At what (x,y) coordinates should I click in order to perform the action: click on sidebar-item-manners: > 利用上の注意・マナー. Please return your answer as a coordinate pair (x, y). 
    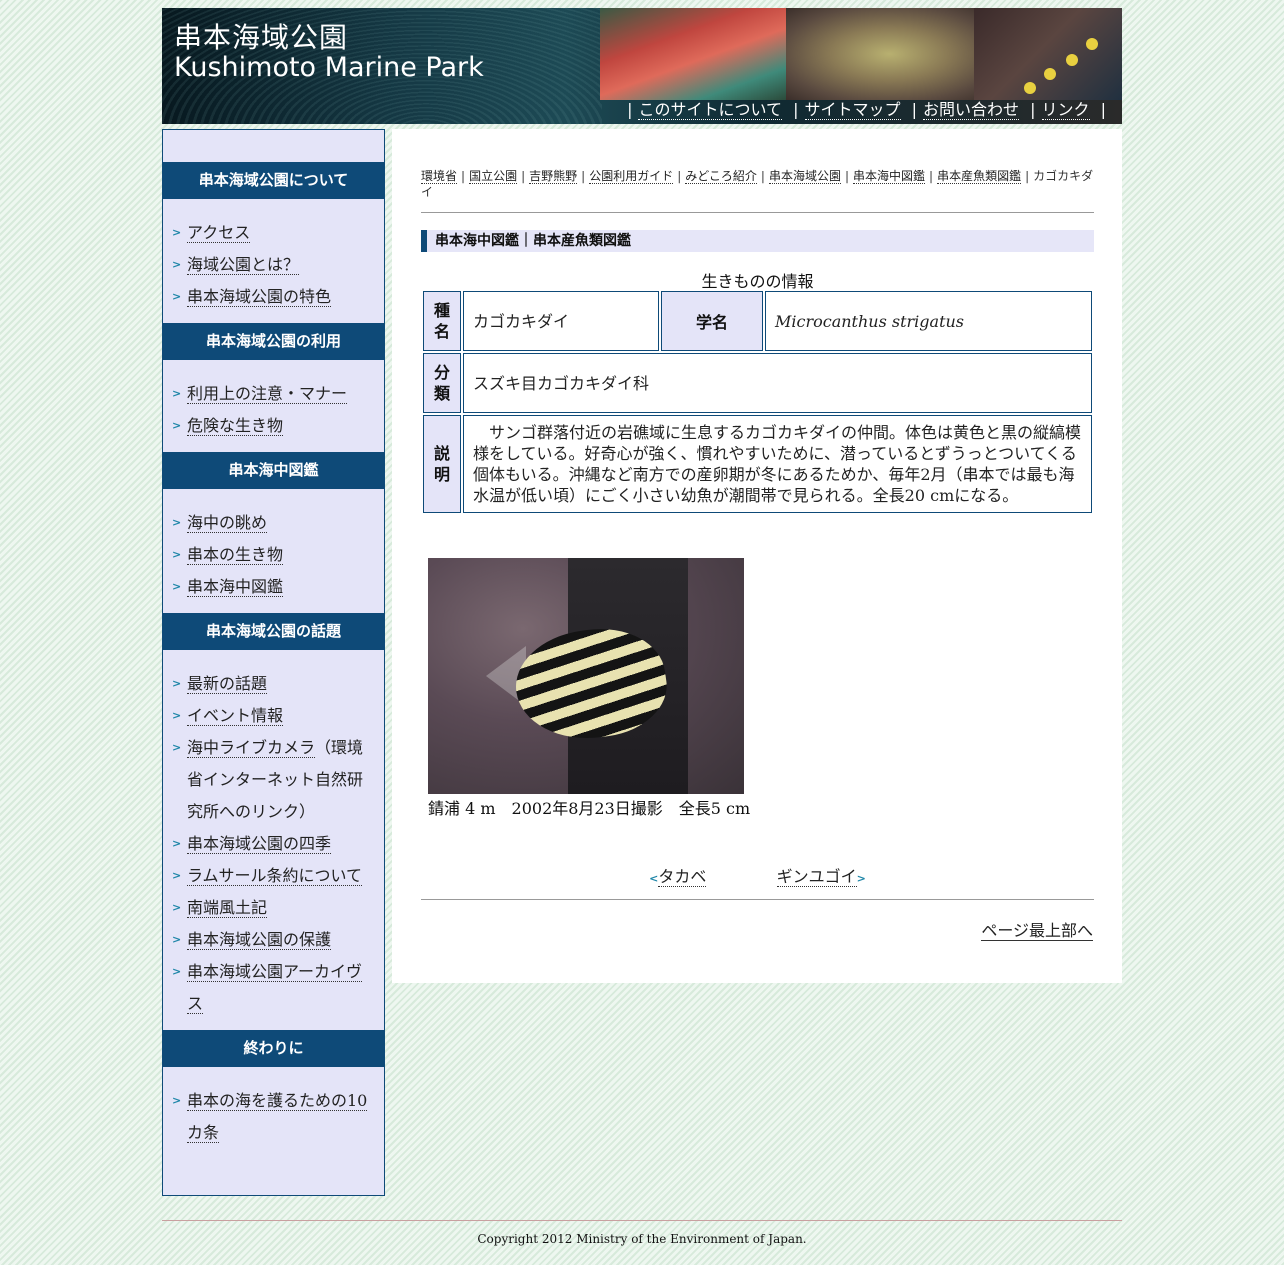
    Looking at the image, I should click on (273, 394).